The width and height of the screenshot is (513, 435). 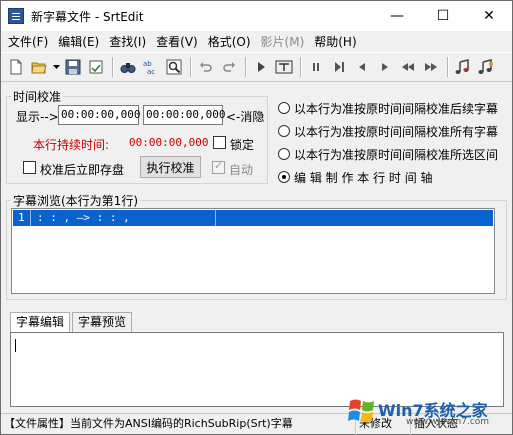 I want to click on menu-file: 文件(F), so click(x=28, y=41).